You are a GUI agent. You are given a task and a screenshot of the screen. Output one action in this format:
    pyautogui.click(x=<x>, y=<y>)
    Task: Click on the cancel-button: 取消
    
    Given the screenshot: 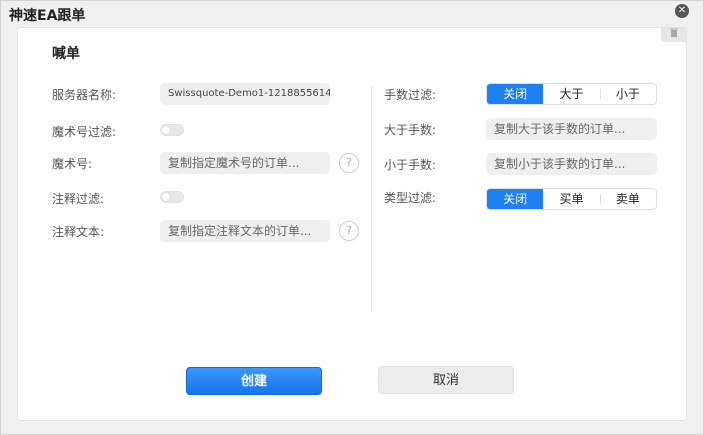 What is the action you would take?
    pyautogui.click(x=446, y=380)
    